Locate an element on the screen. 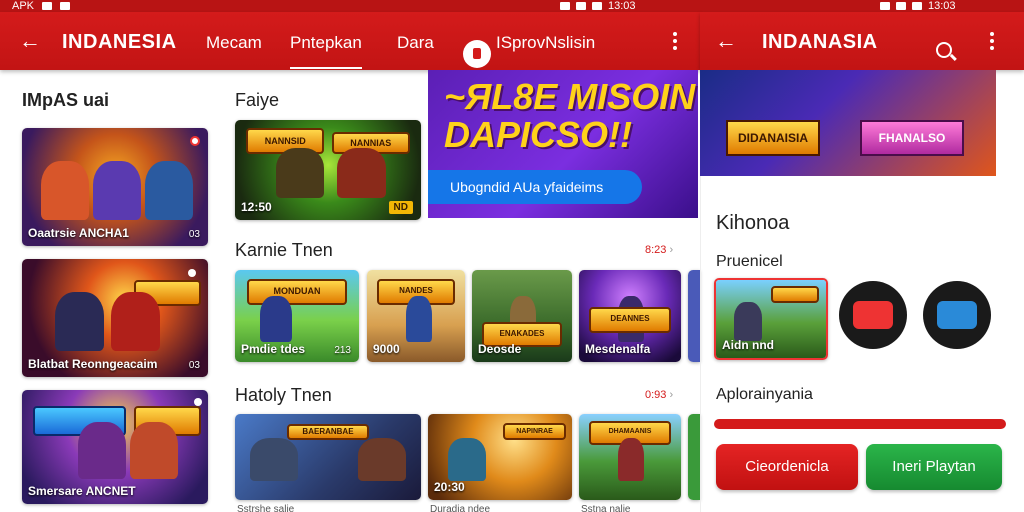 Image resolution: width=1024 pixels, height=512 pixels. banner-headline-line2: DAPICSO!! is located at coordinates (538, 134).